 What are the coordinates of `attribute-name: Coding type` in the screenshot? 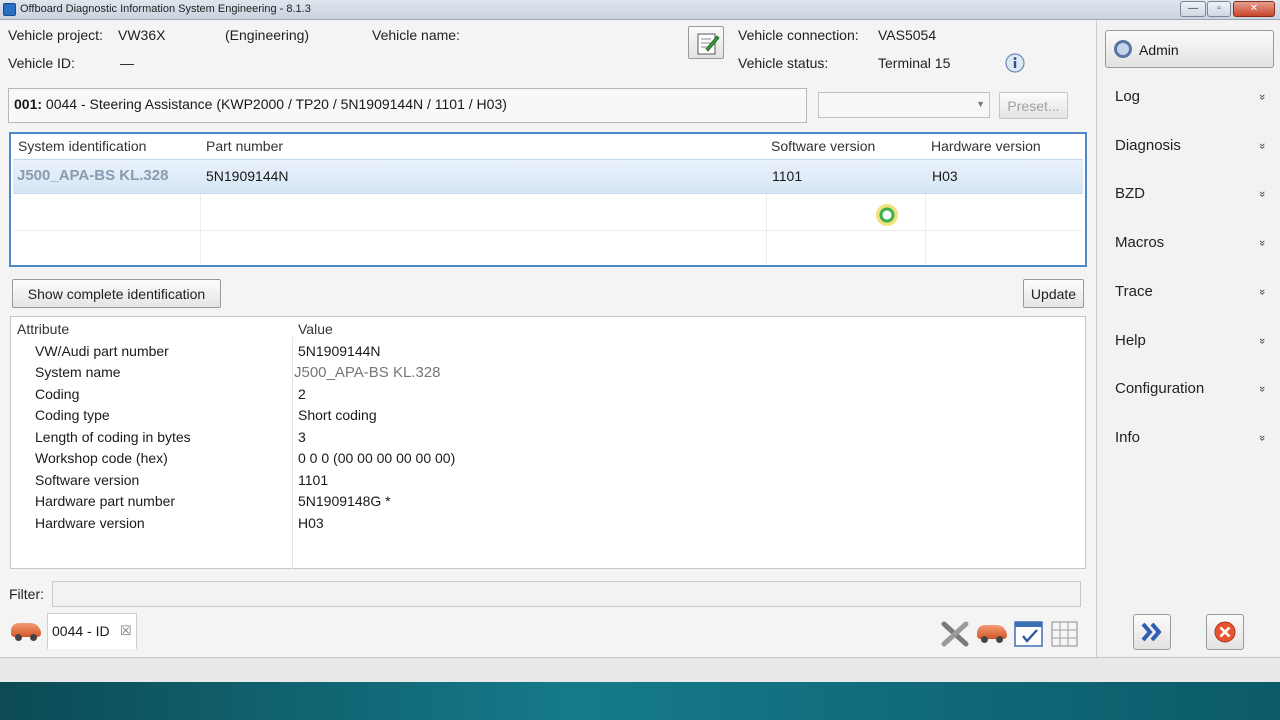 It's located at (72, 415).